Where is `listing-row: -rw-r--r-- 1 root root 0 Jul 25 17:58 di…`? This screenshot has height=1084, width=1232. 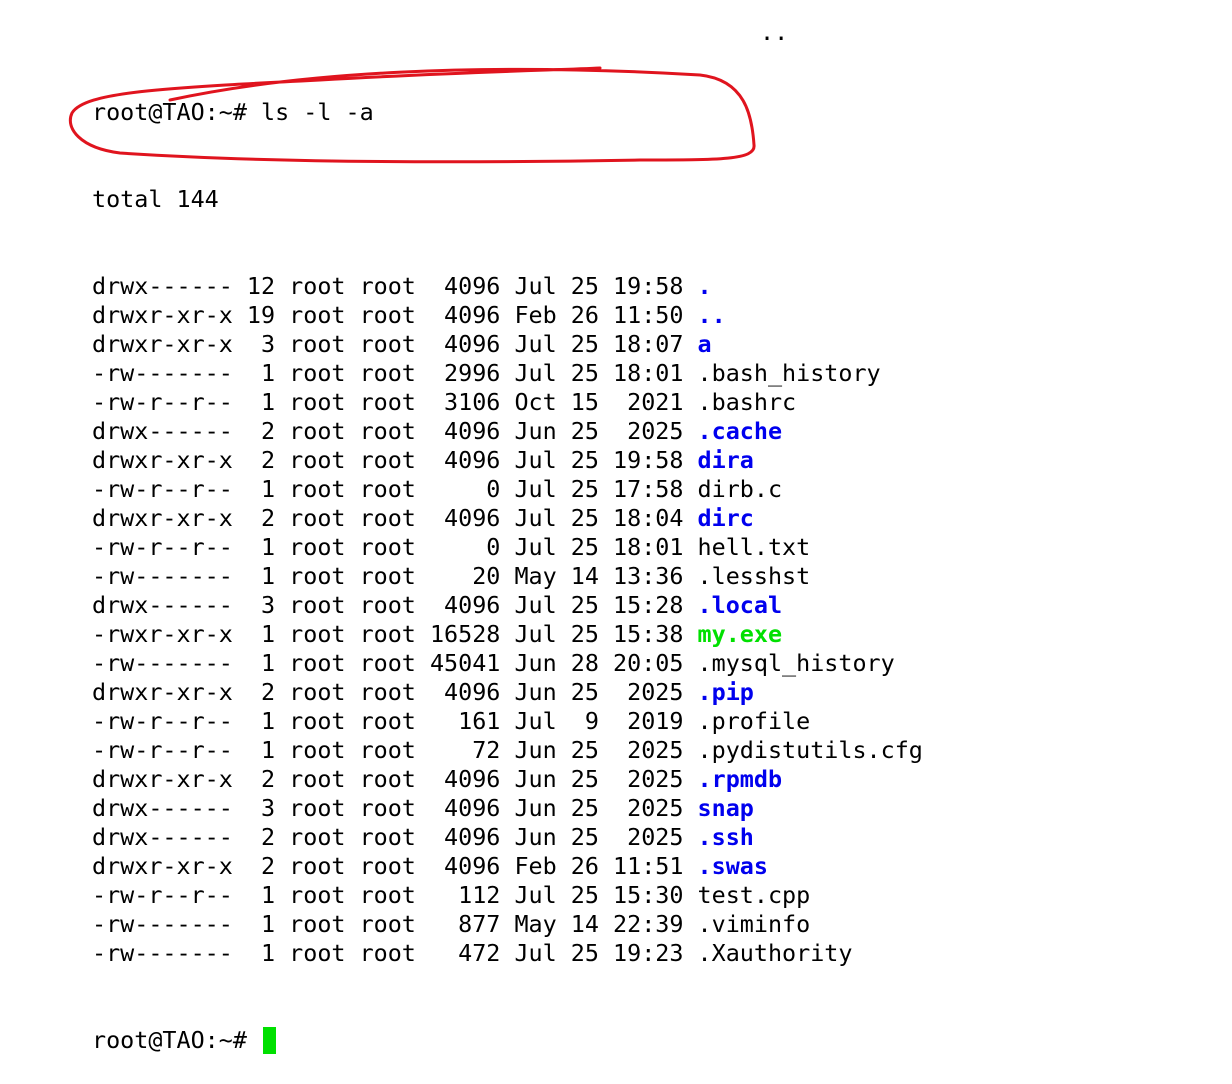
listing-row: -rw-r--r-- 1 root root 0 Jul 25 17:58 di… is located at coordinates (507, 489).